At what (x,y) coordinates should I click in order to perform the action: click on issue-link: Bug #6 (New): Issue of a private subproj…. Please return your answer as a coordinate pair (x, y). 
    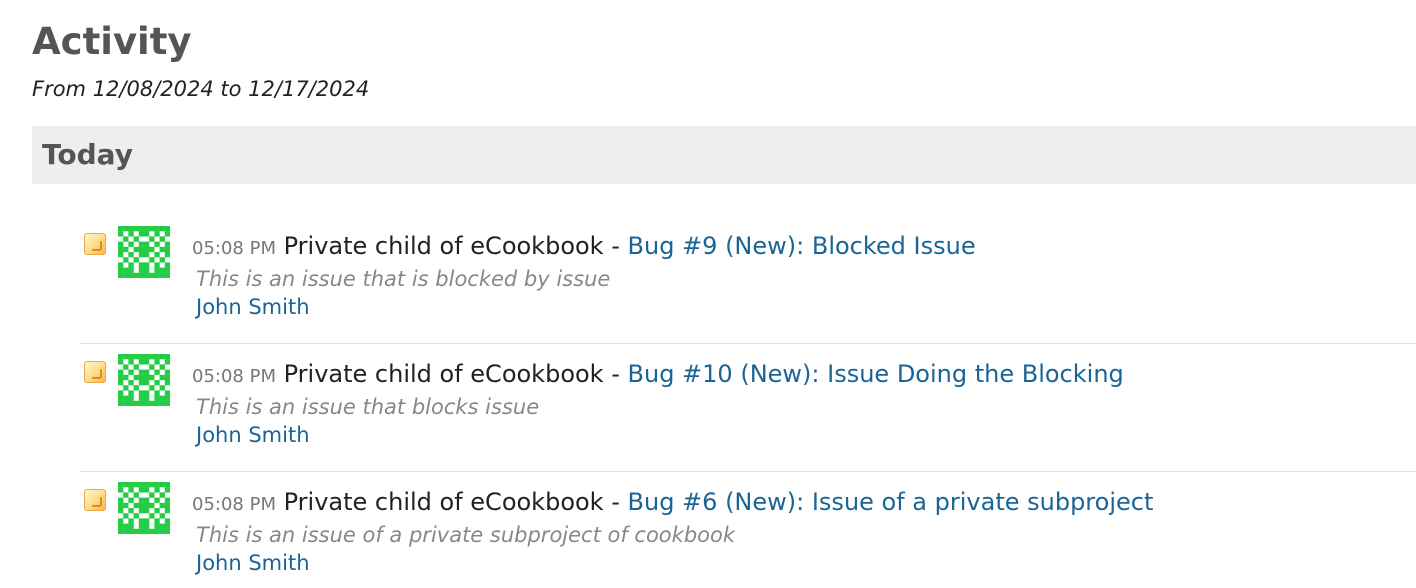
    Looking at the image, I should click on (891, 502).